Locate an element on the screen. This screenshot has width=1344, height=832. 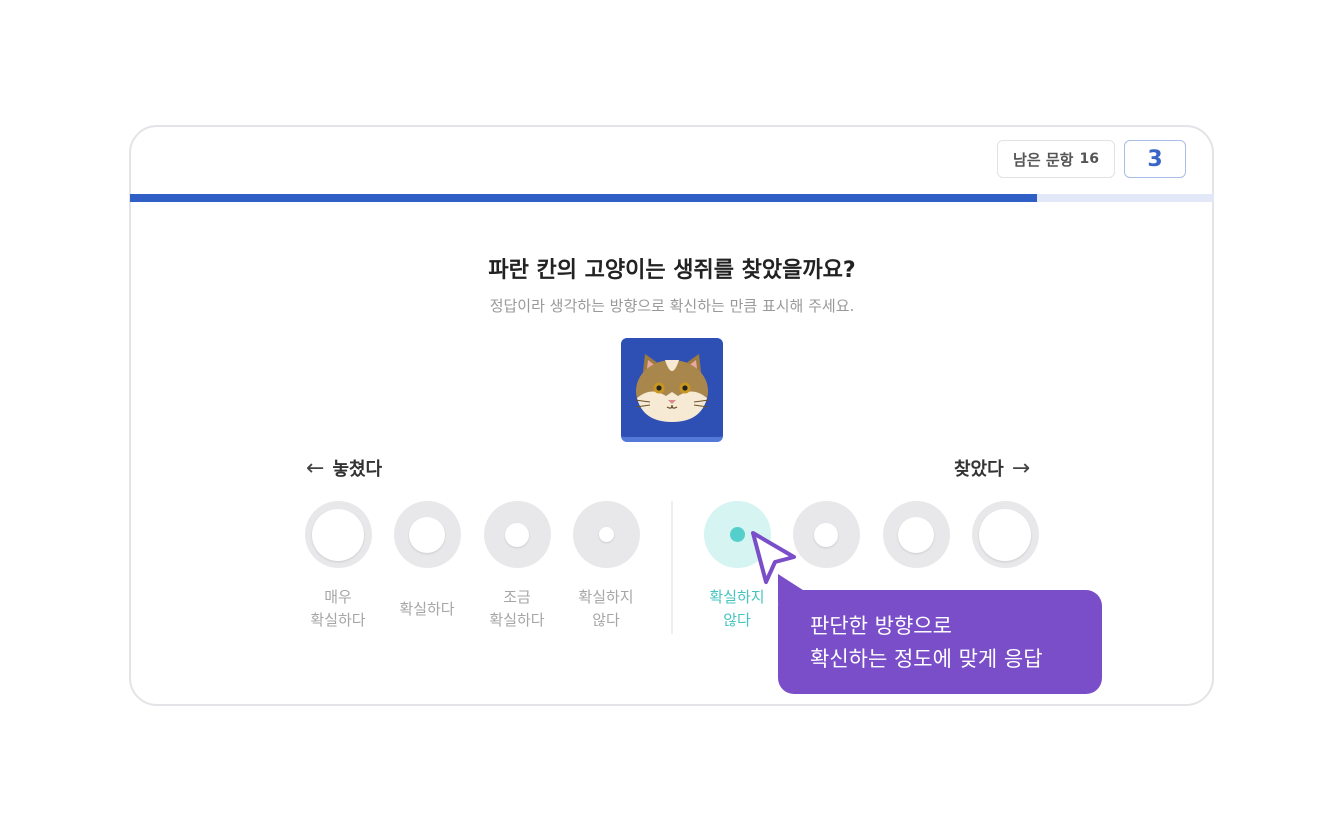
tooltip-line-2: 확신하는 정도에 맞게 응답 is located at coordinates (926, 659).